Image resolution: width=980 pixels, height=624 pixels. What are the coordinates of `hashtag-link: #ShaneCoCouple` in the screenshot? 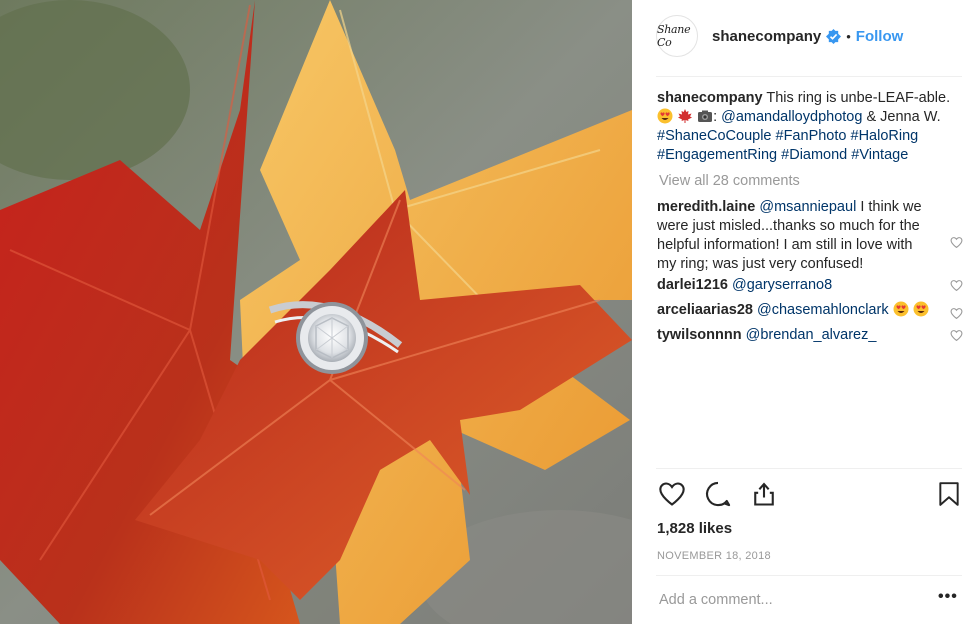 It's located at (714, 136).